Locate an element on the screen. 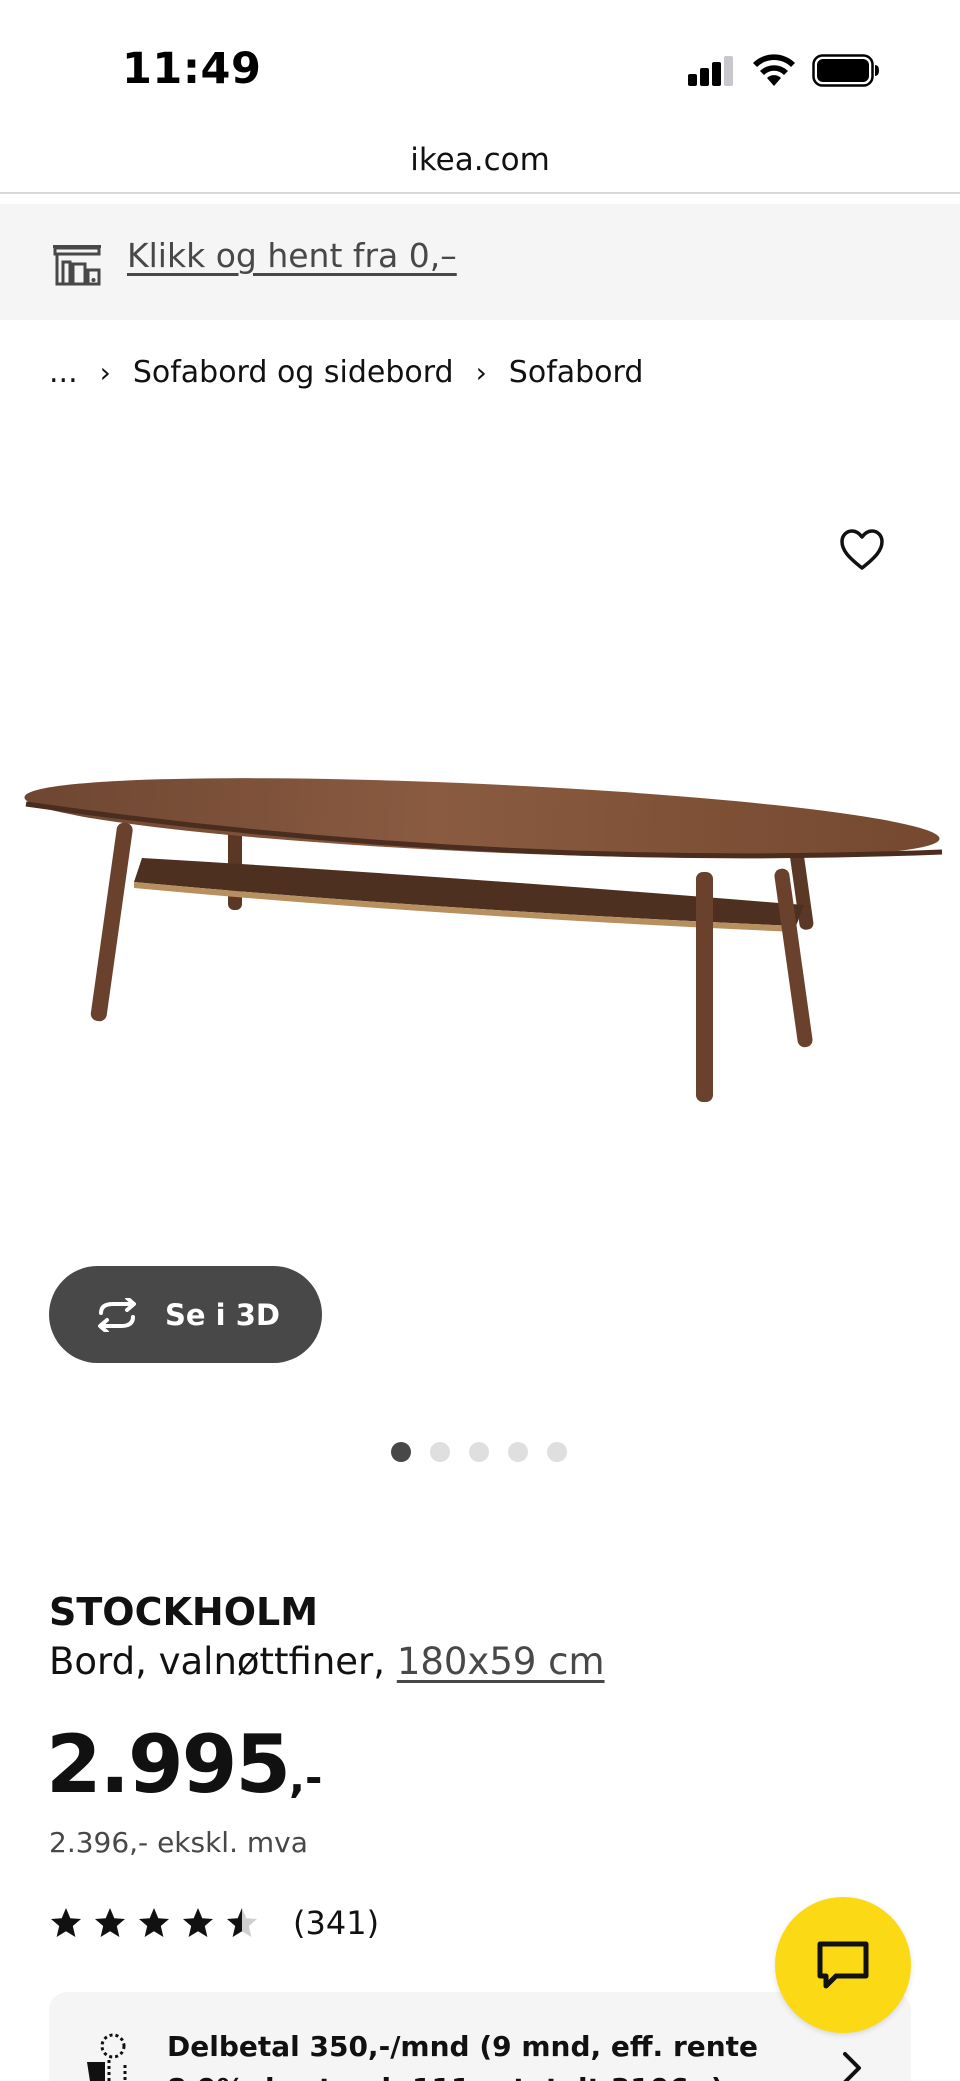  star-half-icon is located at coordinates (242, 1922).